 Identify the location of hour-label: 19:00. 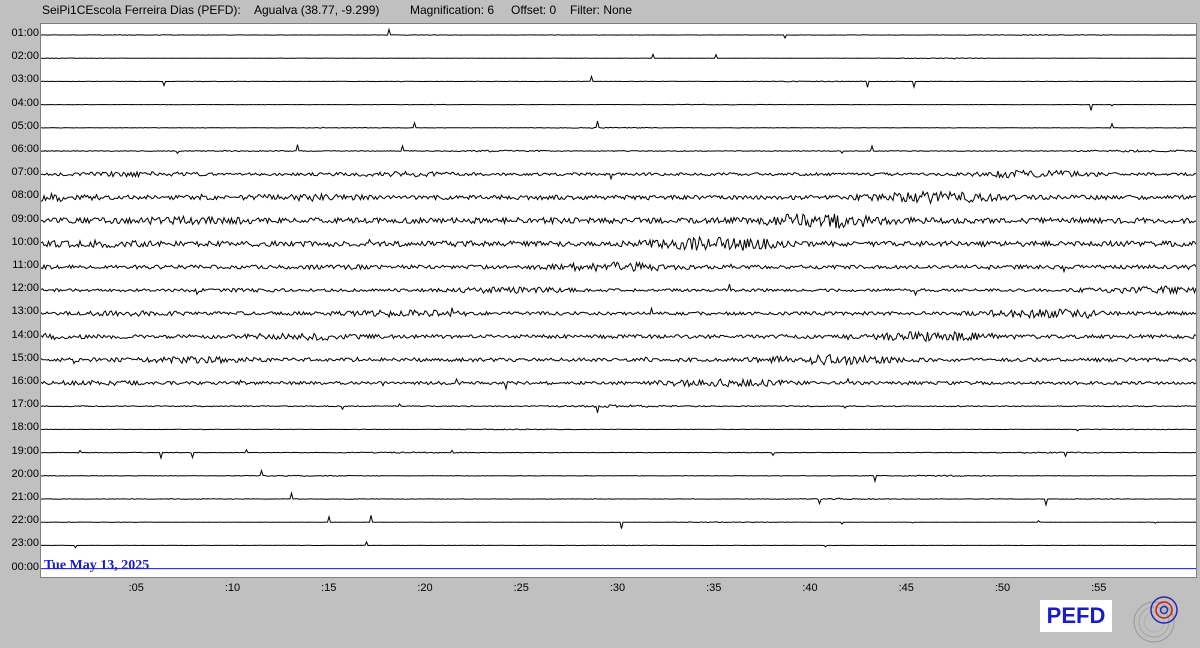
(25, 450).